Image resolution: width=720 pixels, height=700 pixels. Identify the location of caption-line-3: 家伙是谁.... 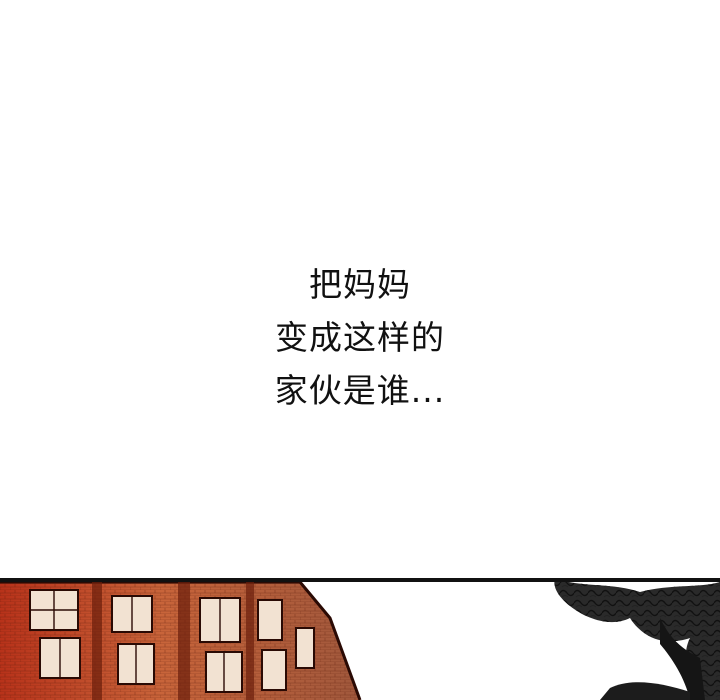
(360, 390).